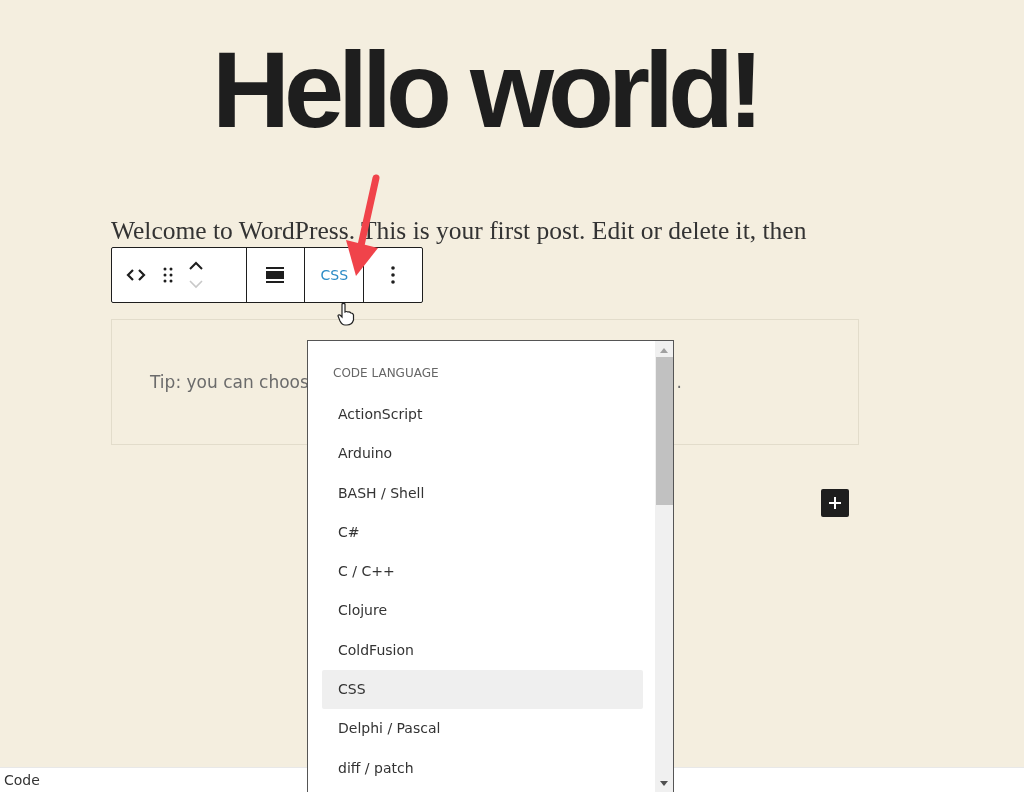 The image size is (1024, 792). I want to click on post-title: Hello world!, so click(485, 90).